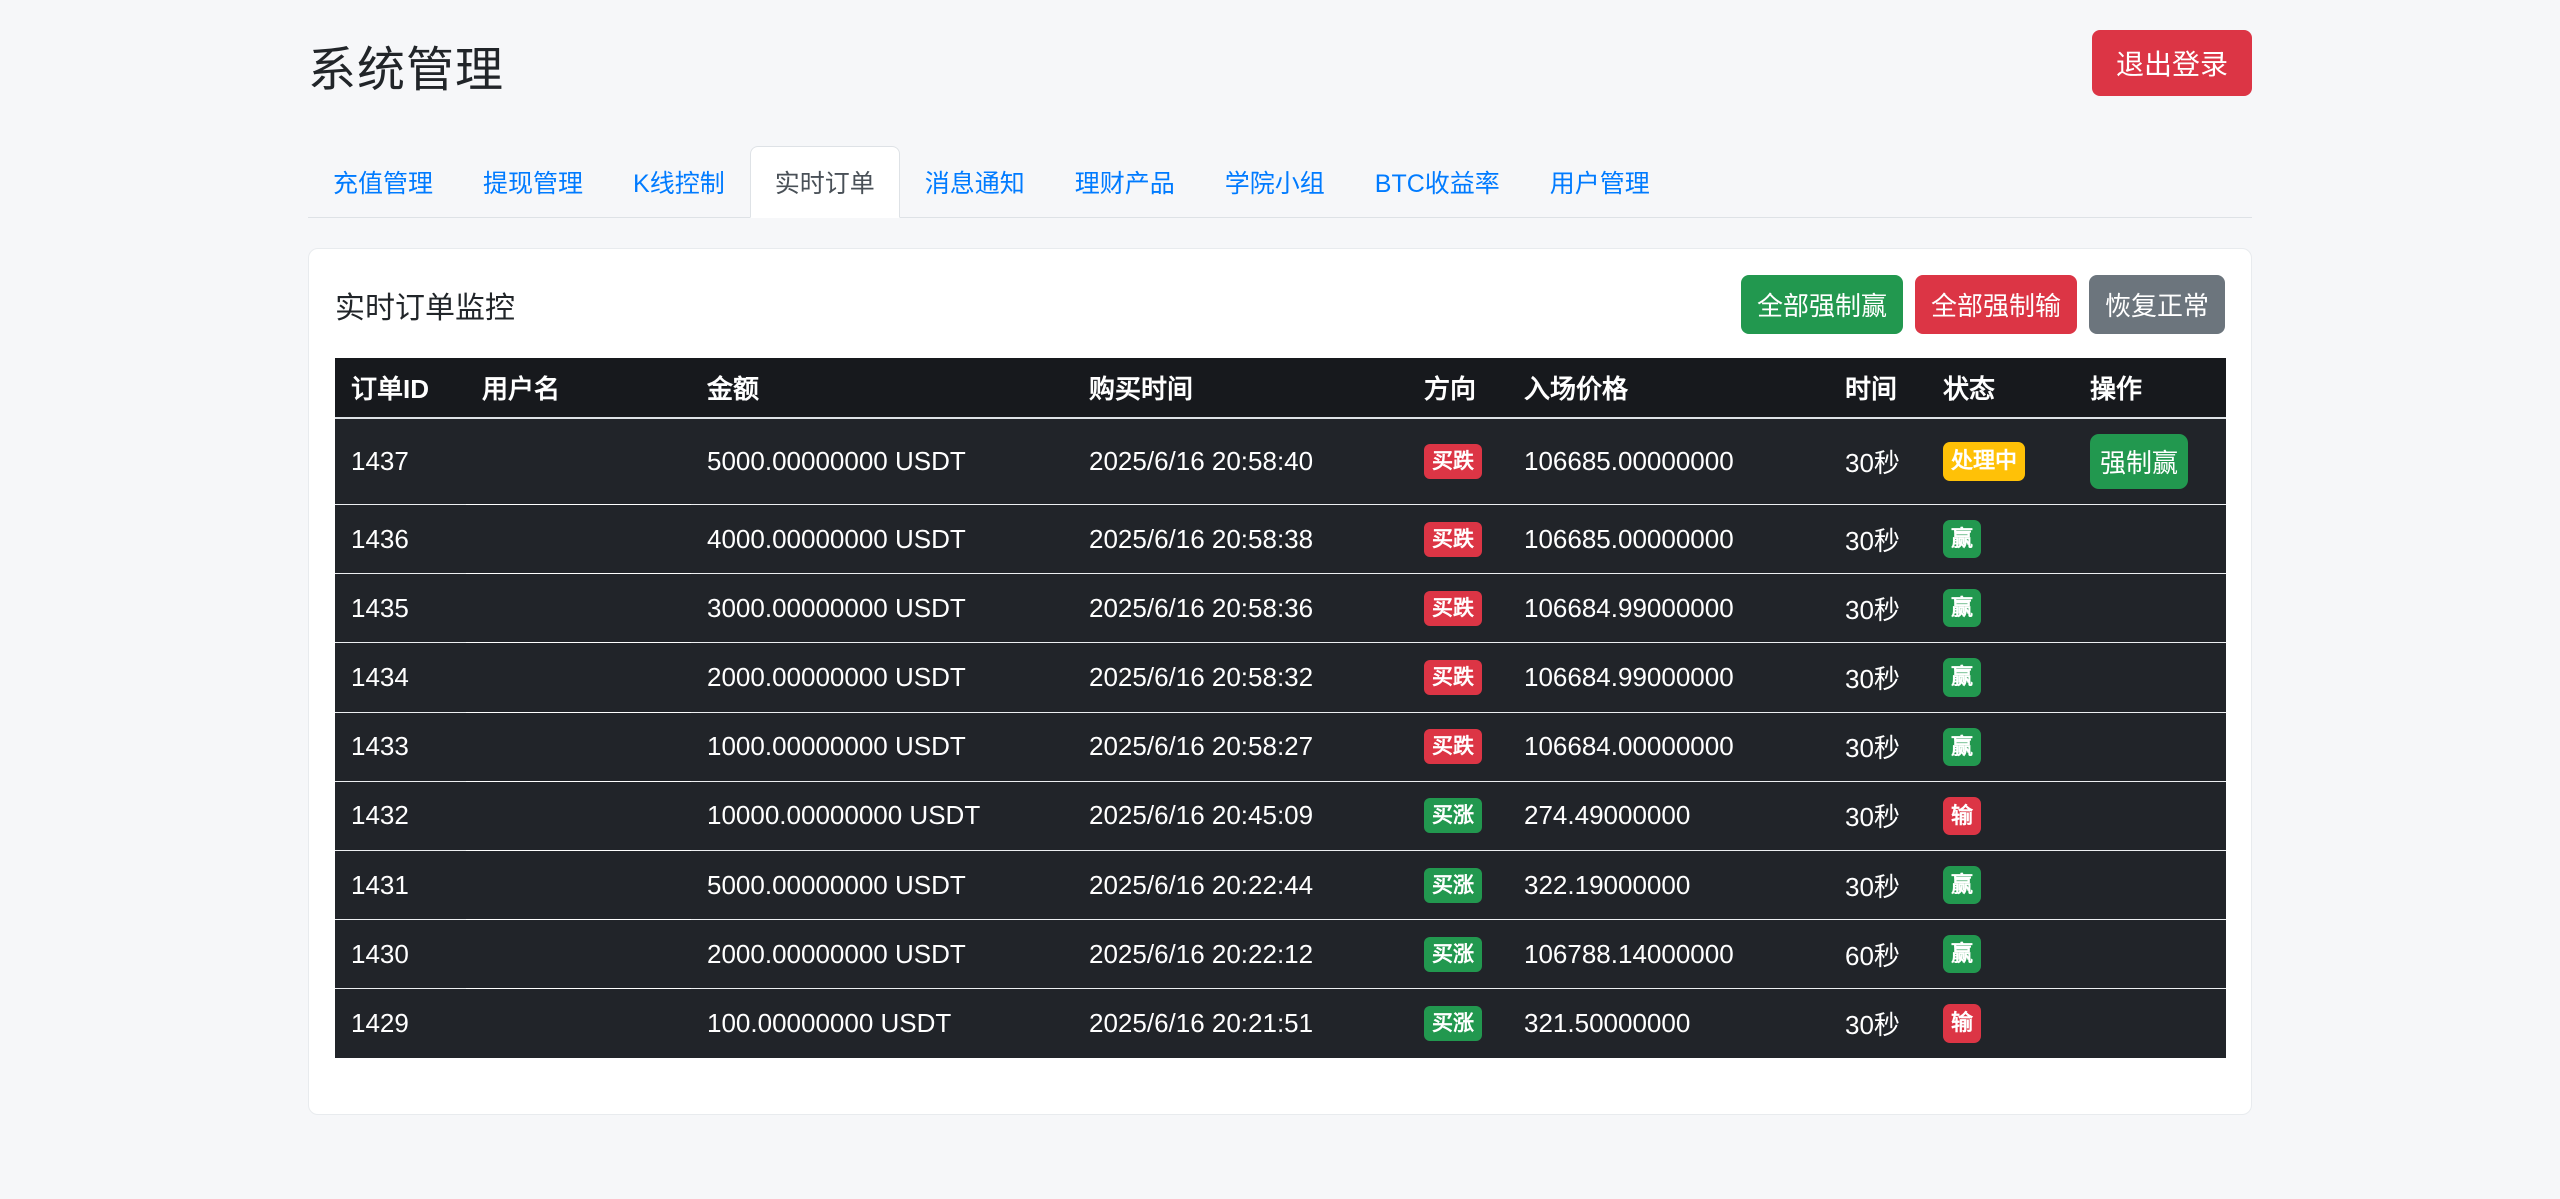  I want to click on order-id-cell: 1433, so click(400, 746).